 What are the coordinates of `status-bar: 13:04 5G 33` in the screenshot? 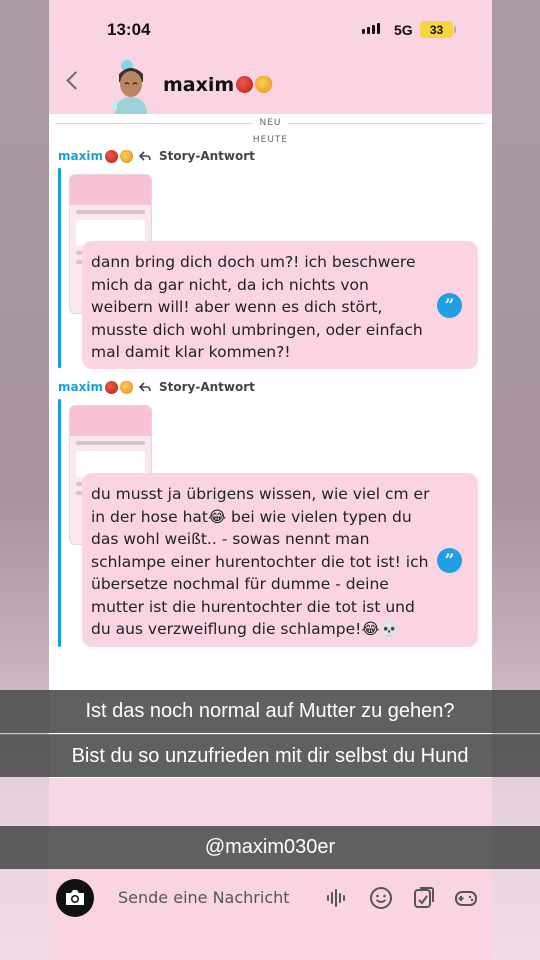 It's located at (270, 28).